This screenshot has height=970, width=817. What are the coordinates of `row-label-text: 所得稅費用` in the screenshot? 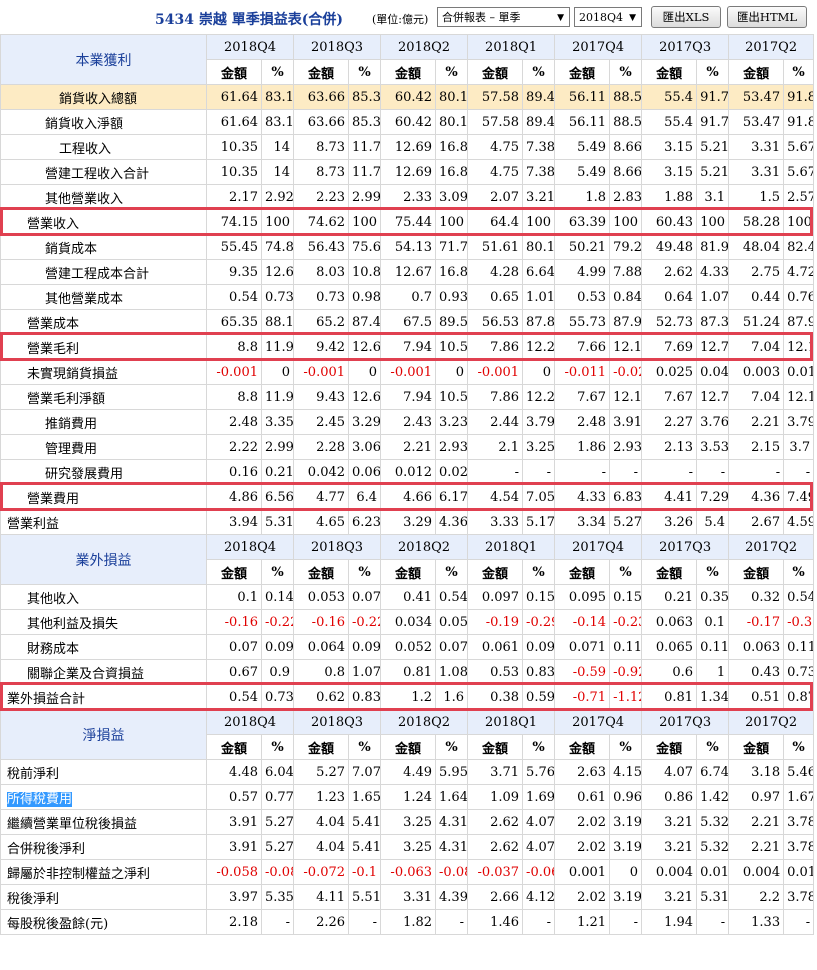 It's located at (40, 799).